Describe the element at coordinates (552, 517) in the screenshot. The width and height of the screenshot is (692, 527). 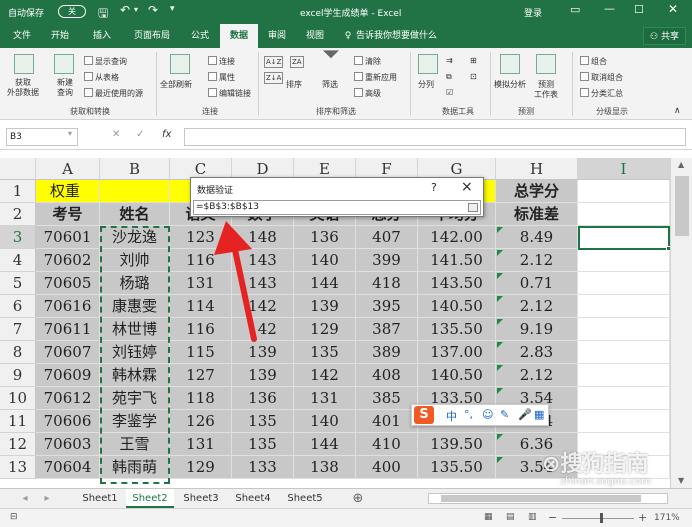
I see `zoom-out-button: −` at that location.